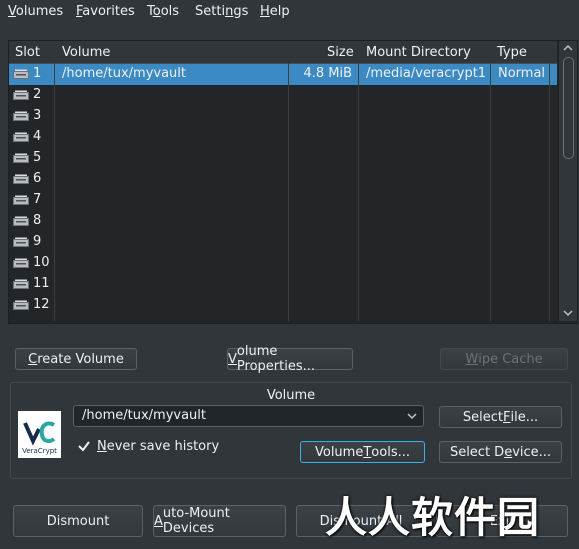  I want to click on table-row: 4, so click(283, 137).